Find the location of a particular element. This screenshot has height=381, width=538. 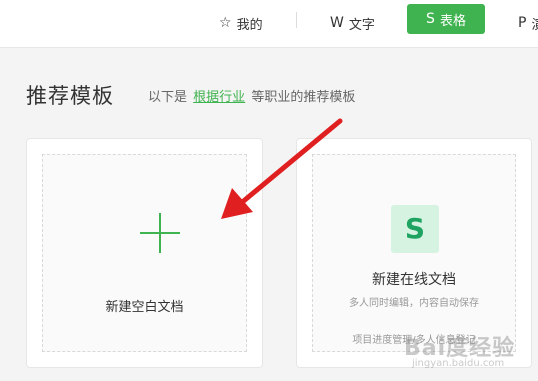

nav-ppt-link: P 演 is located at coordinates (528, 23).